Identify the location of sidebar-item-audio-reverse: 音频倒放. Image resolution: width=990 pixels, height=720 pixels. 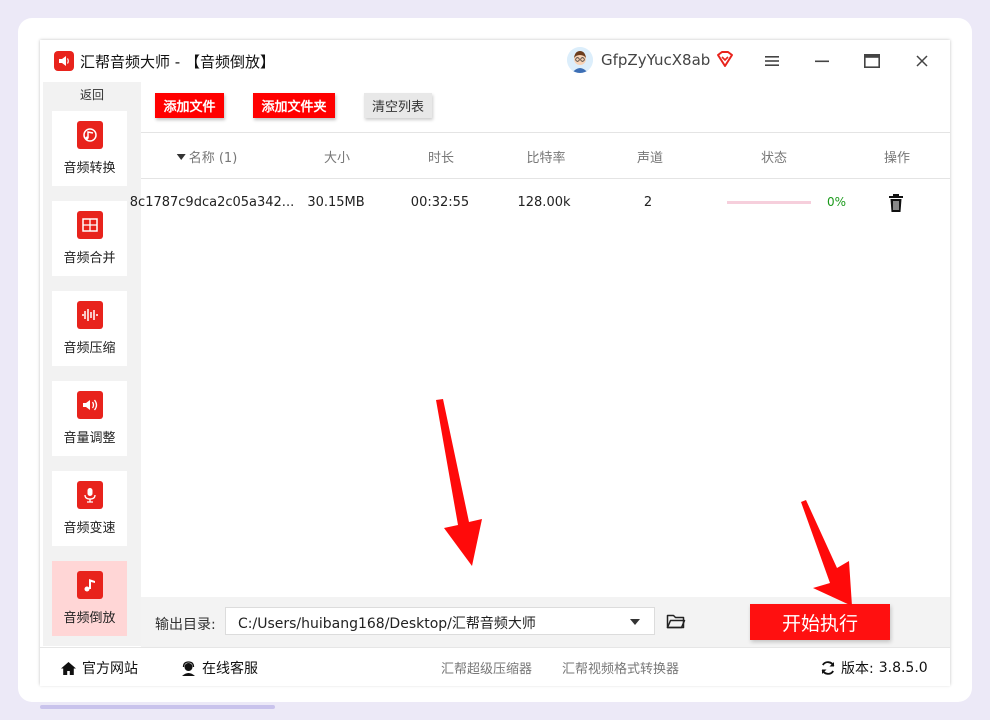
(89, 598).